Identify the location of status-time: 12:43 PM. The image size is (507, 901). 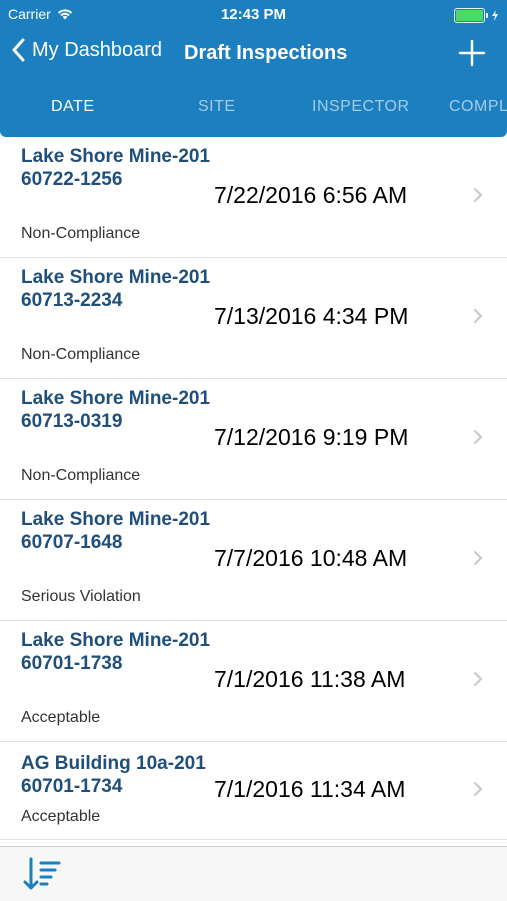
(253, 14).